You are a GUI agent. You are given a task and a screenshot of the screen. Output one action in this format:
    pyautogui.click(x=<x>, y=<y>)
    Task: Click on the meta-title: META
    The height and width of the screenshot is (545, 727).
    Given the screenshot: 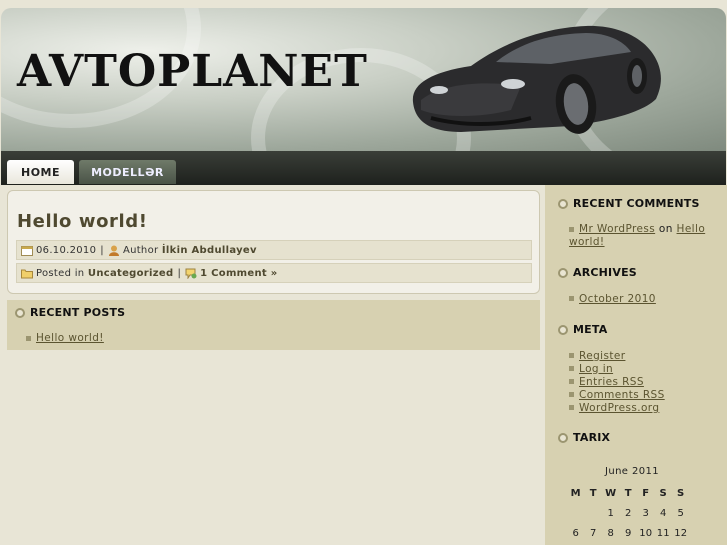 What is the action you would take?
    pyautogui.click(x=590, y=329)
    